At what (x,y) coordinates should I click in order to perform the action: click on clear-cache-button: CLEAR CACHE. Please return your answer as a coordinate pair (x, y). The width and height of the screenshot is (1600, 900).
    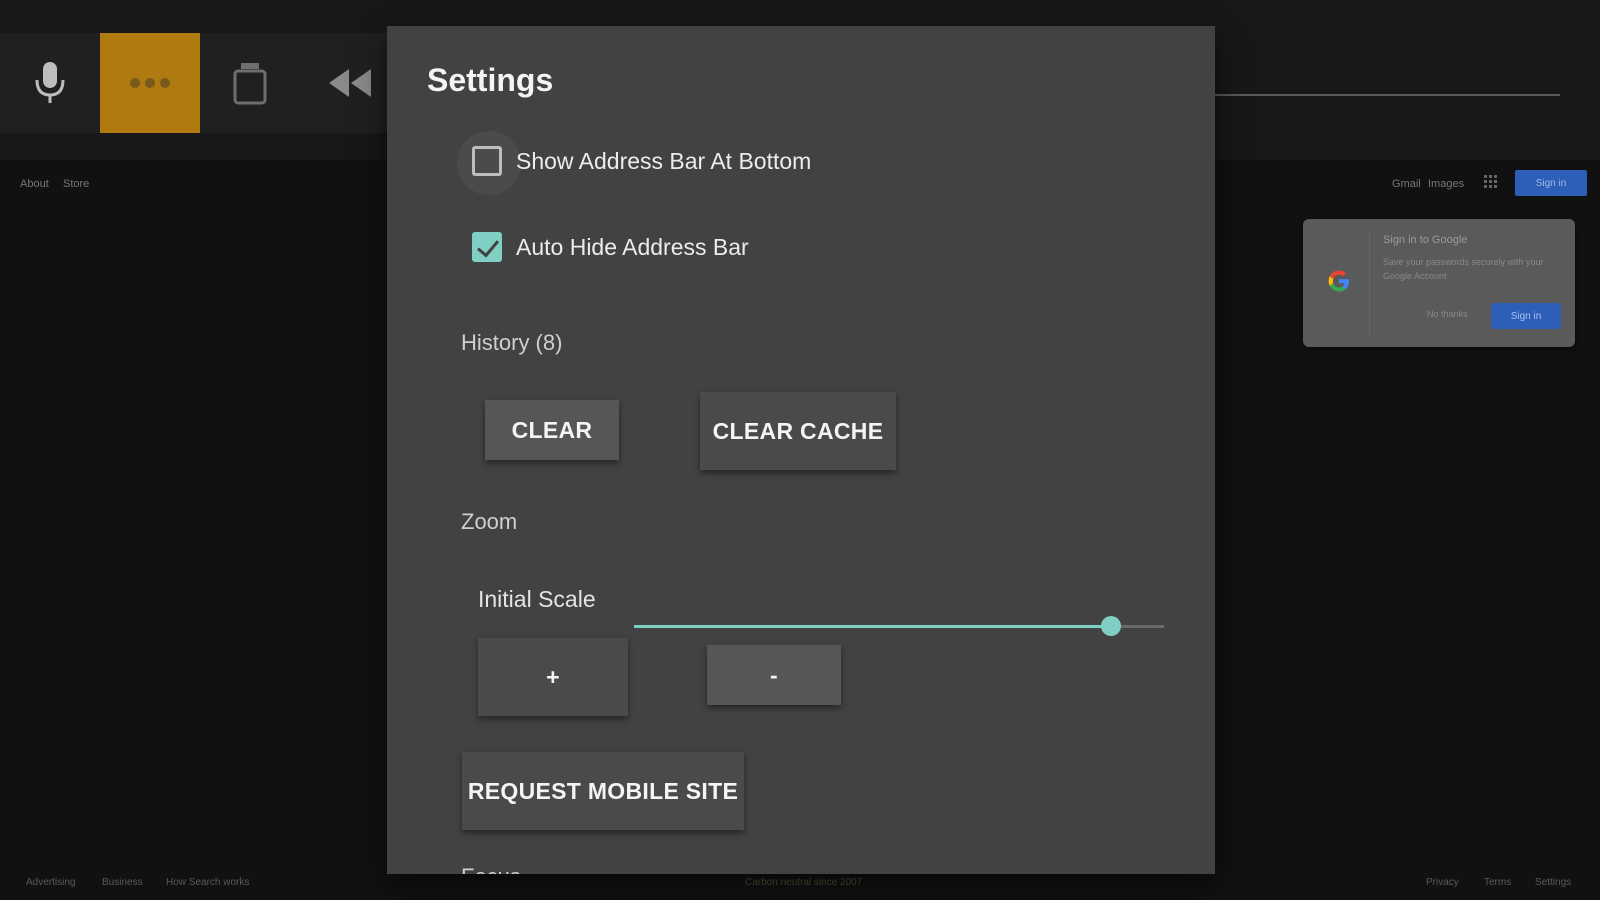
    Looking at the image, I should click on (798, 431).